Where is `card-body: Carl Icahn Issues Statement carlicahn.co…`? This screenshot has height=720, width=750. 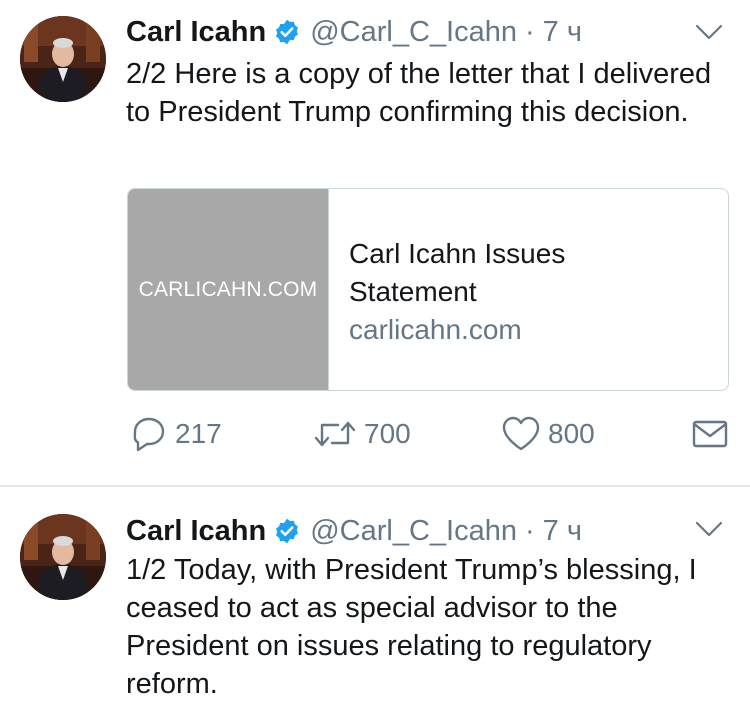 card-body: Carl Icahn Issues Statement carlicahn.co… is located at coordinates (489, 289).